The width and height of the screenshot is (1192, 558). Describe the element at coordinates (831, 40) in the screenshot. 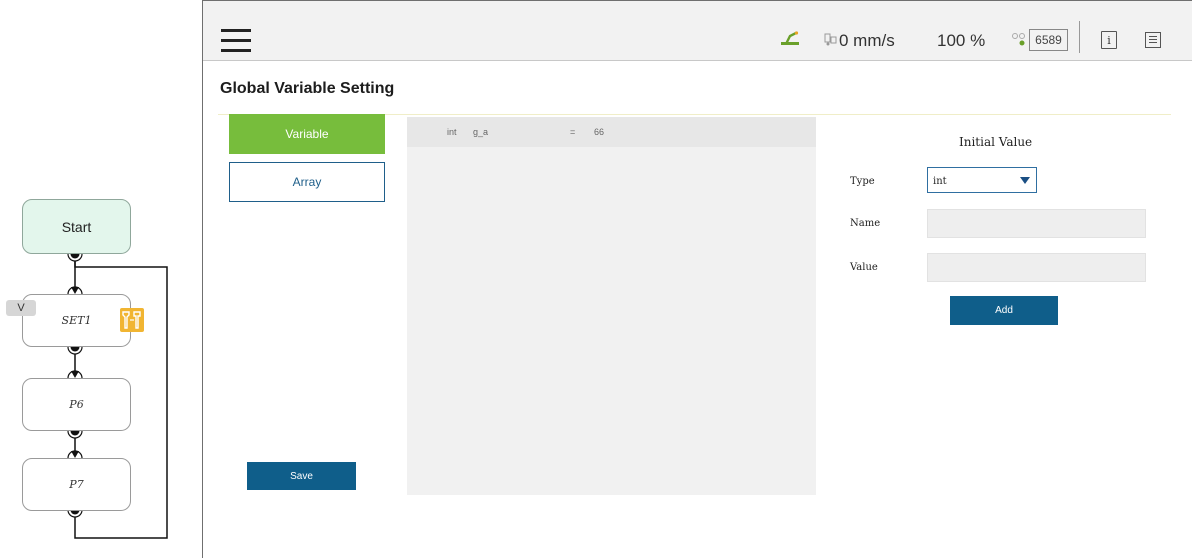

I see `speed-icon` at that location.